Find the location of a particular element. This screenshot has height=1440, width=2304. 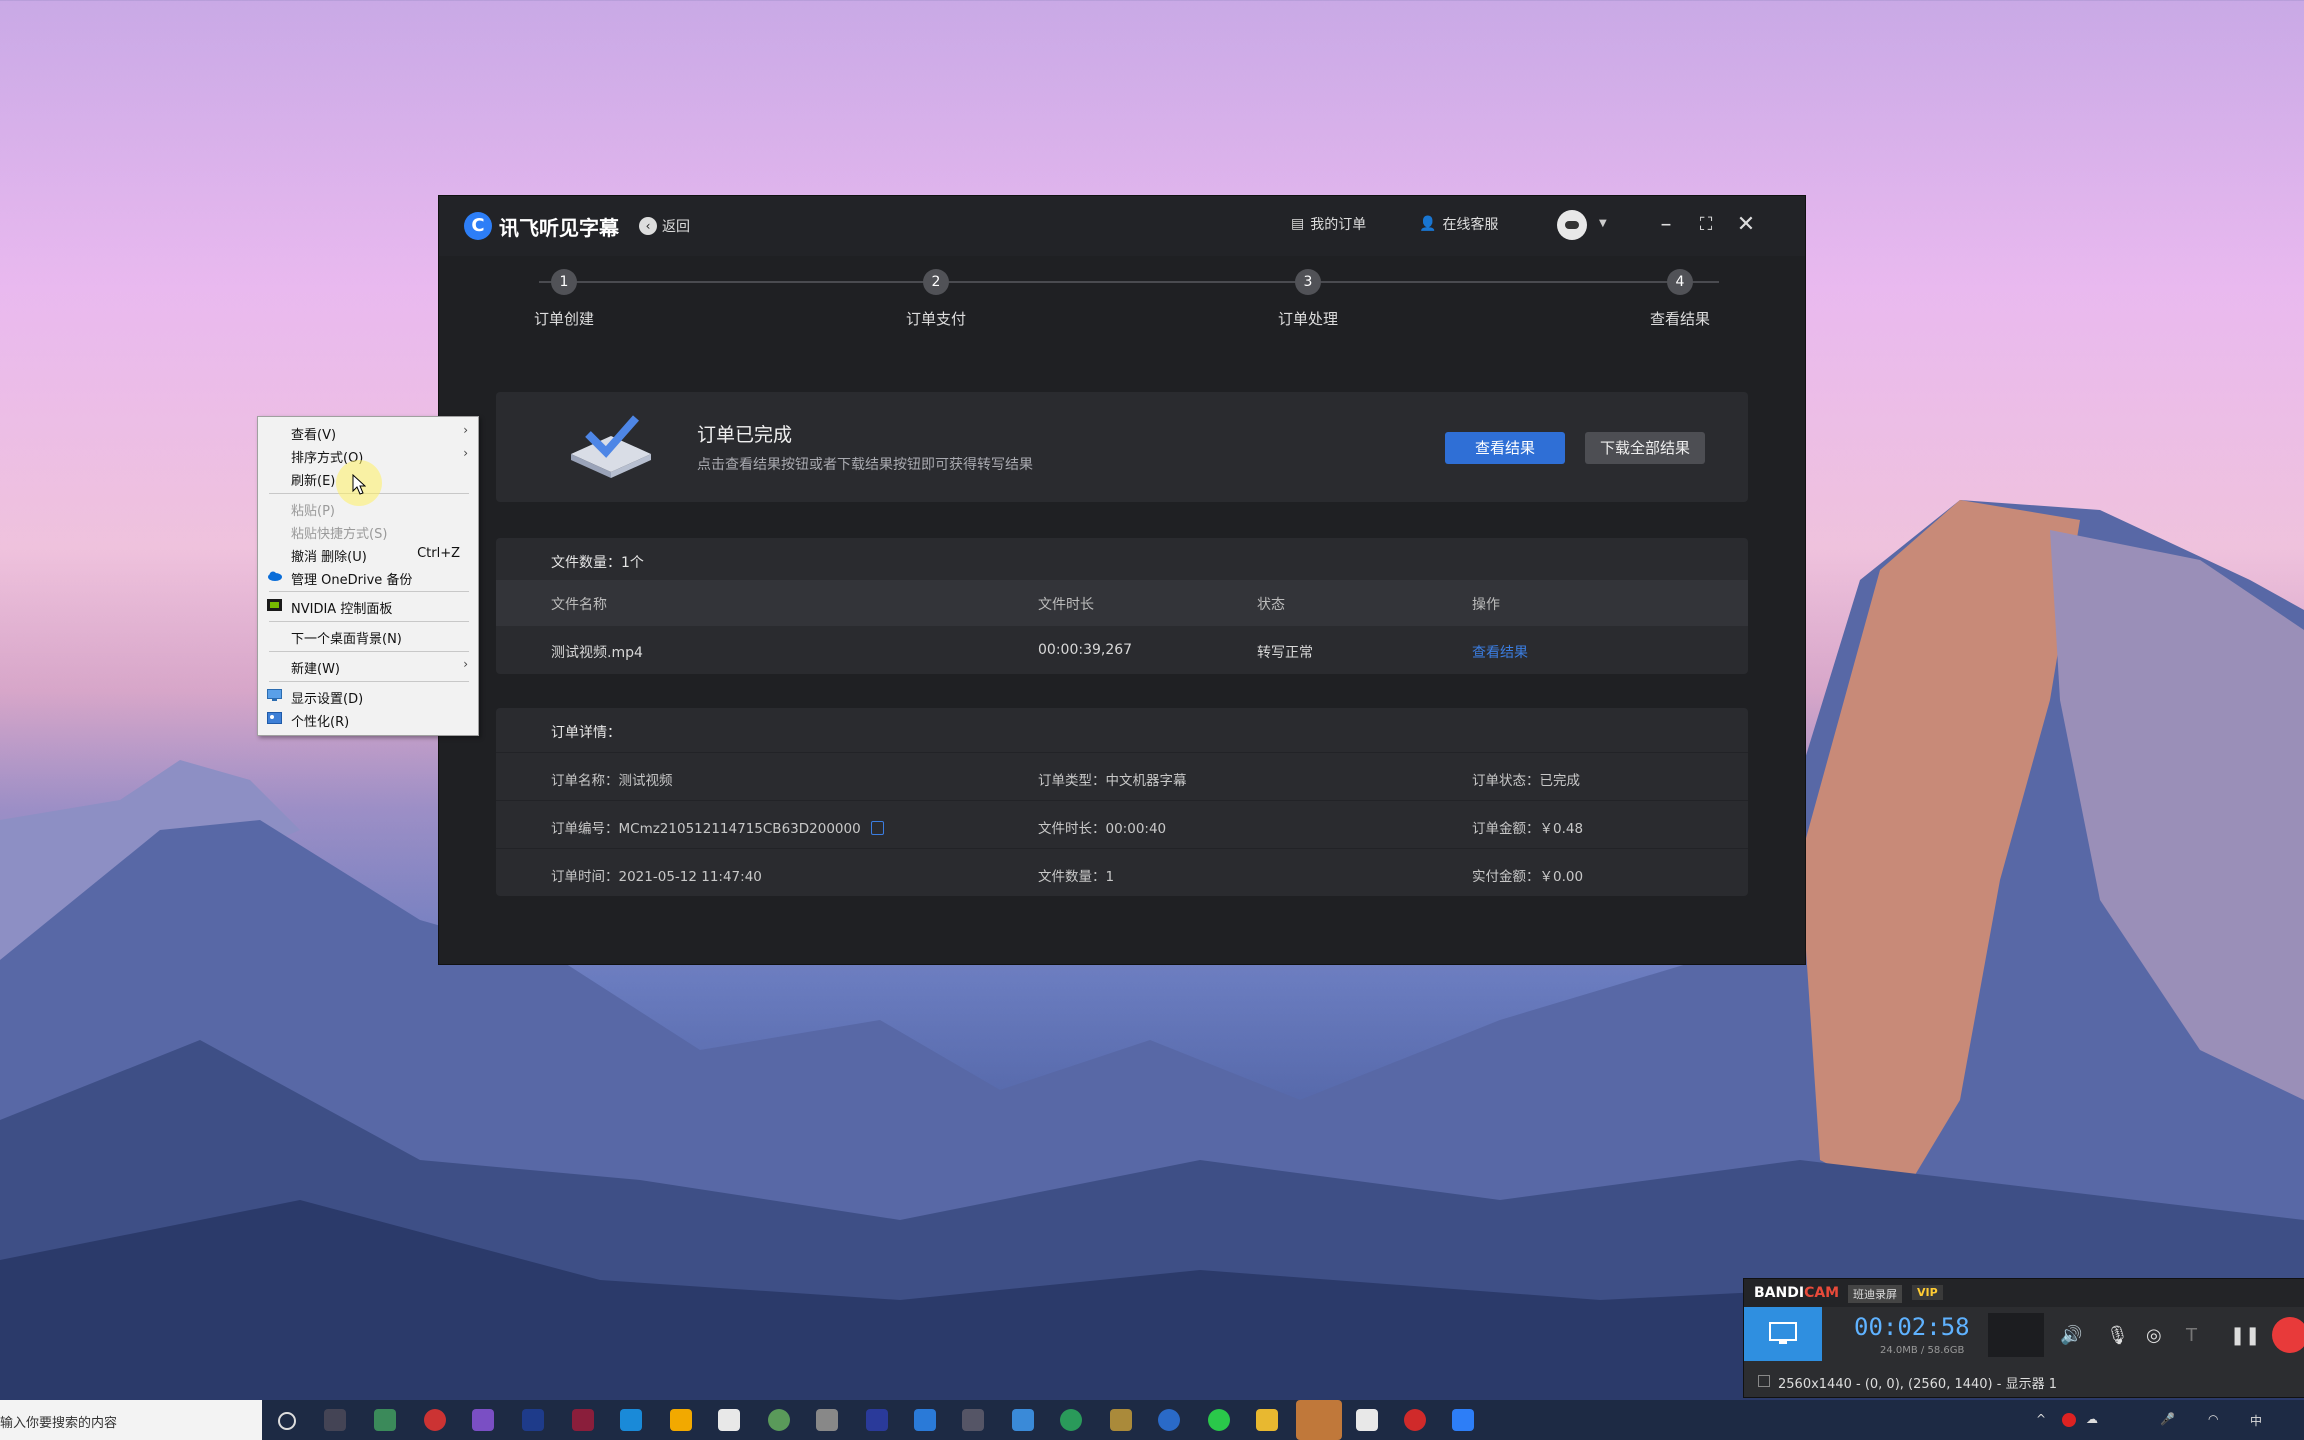

menu-item-label: 显示设置(D) is located at coordinates (327, 699).